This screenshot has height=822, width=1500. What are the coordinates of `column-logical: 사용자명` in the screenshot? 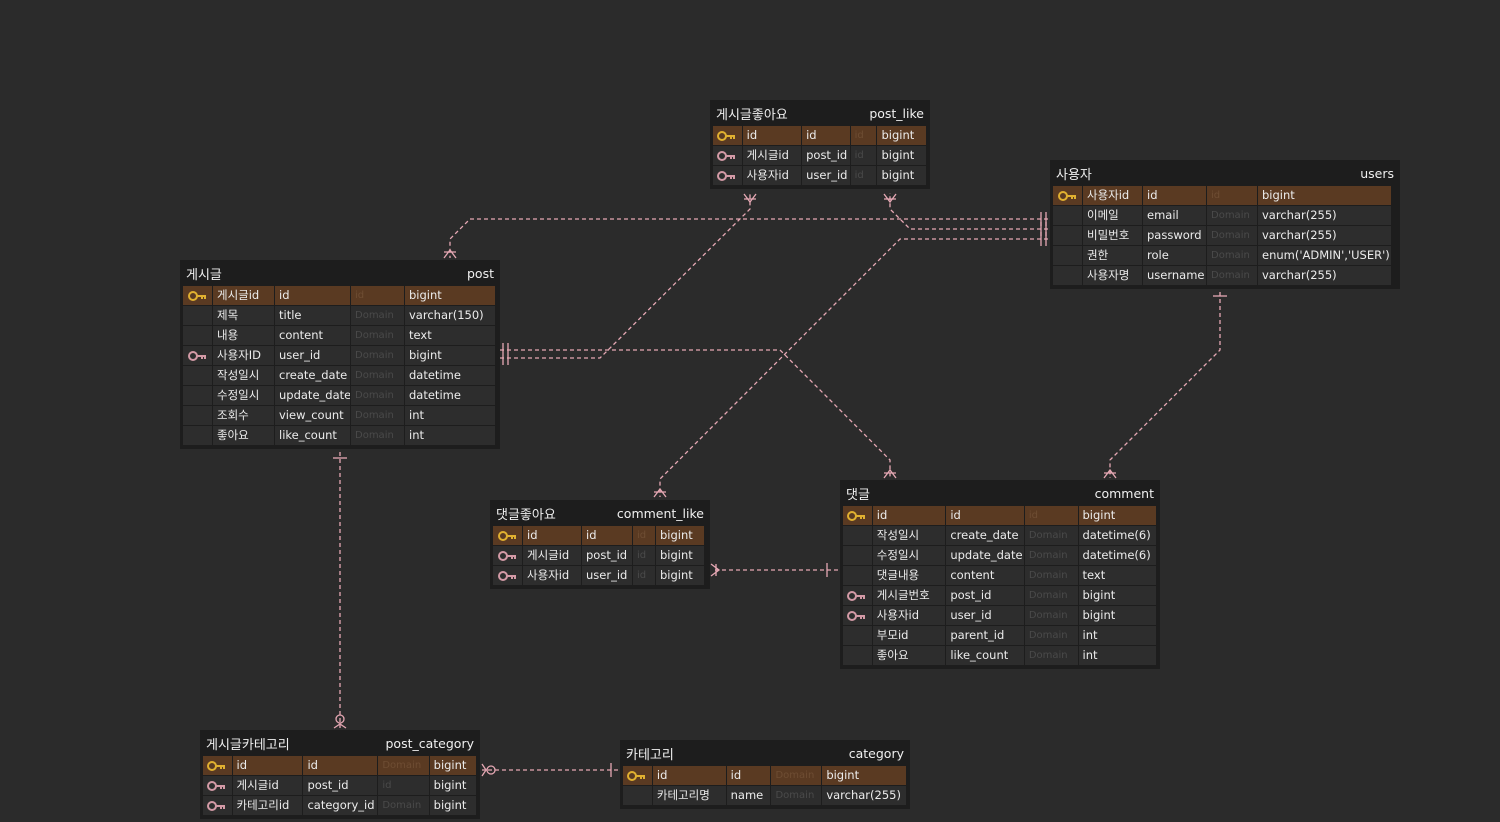 It's located at (1112, 275).